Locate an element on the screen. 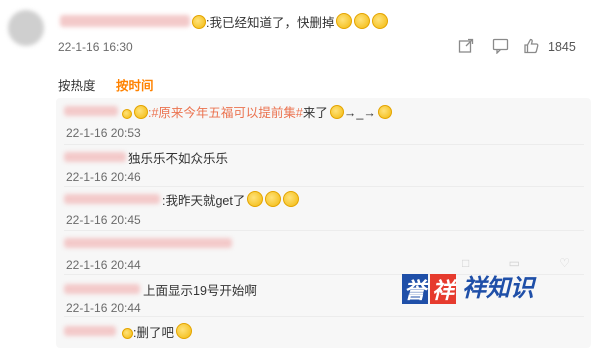  comment-icon is located at coordinates (500, 47).